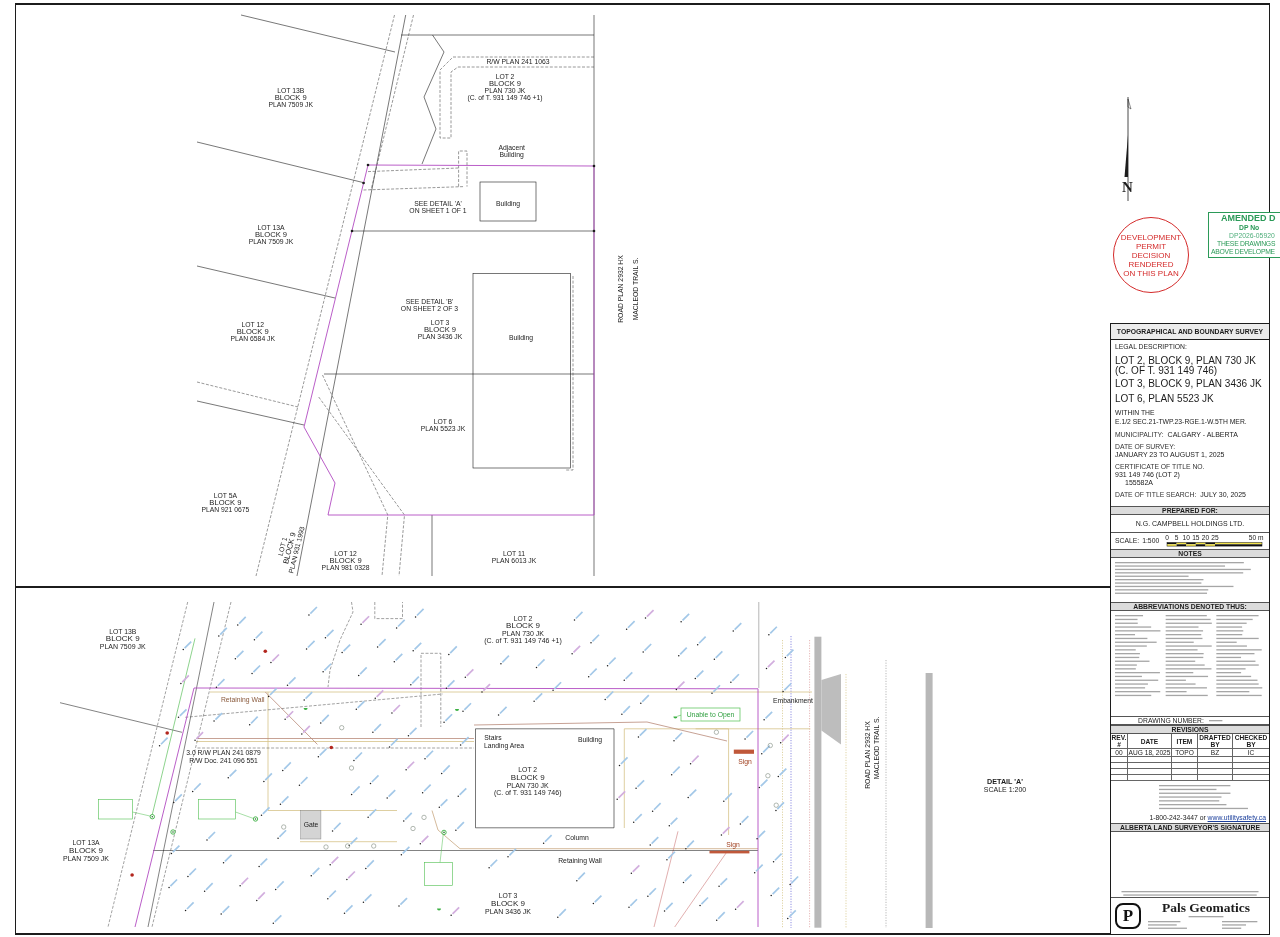  What do you see at coordinates (1127, 187) in the screenshot?
I see `north-label: N` at bounding box center [1127, 187].